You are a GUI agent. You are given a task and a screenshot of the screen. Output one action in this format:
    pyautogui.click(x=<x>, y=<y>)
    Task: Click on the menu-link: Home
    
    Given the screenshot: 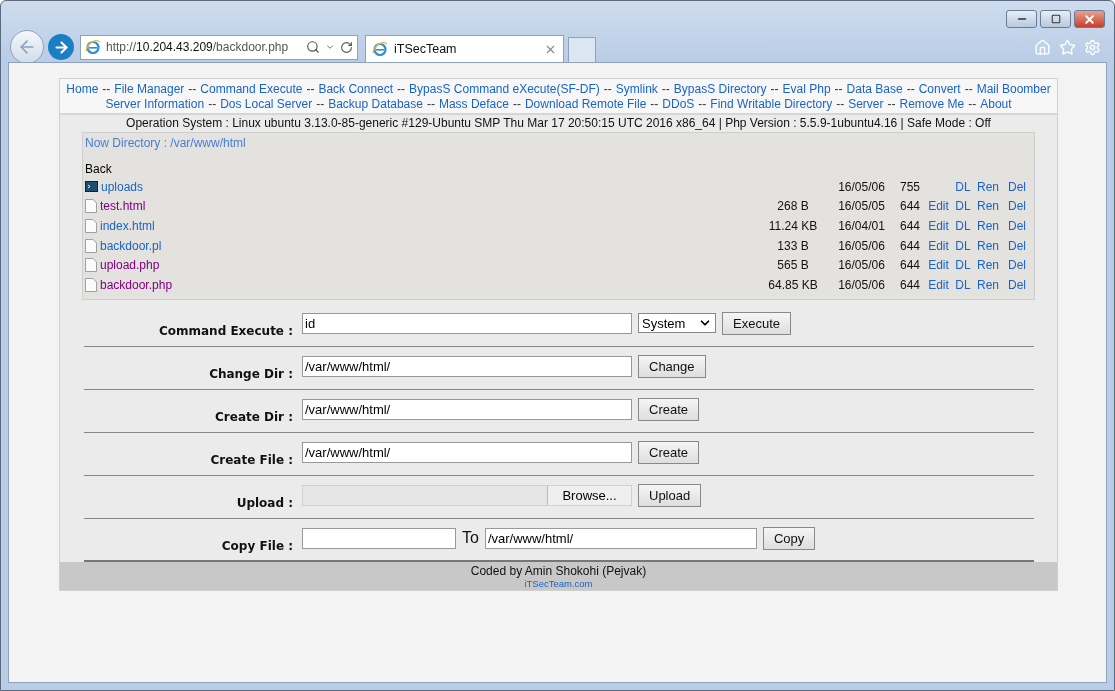 What is the action you would take?
    pyautogui.click(x=82, y=89)
    